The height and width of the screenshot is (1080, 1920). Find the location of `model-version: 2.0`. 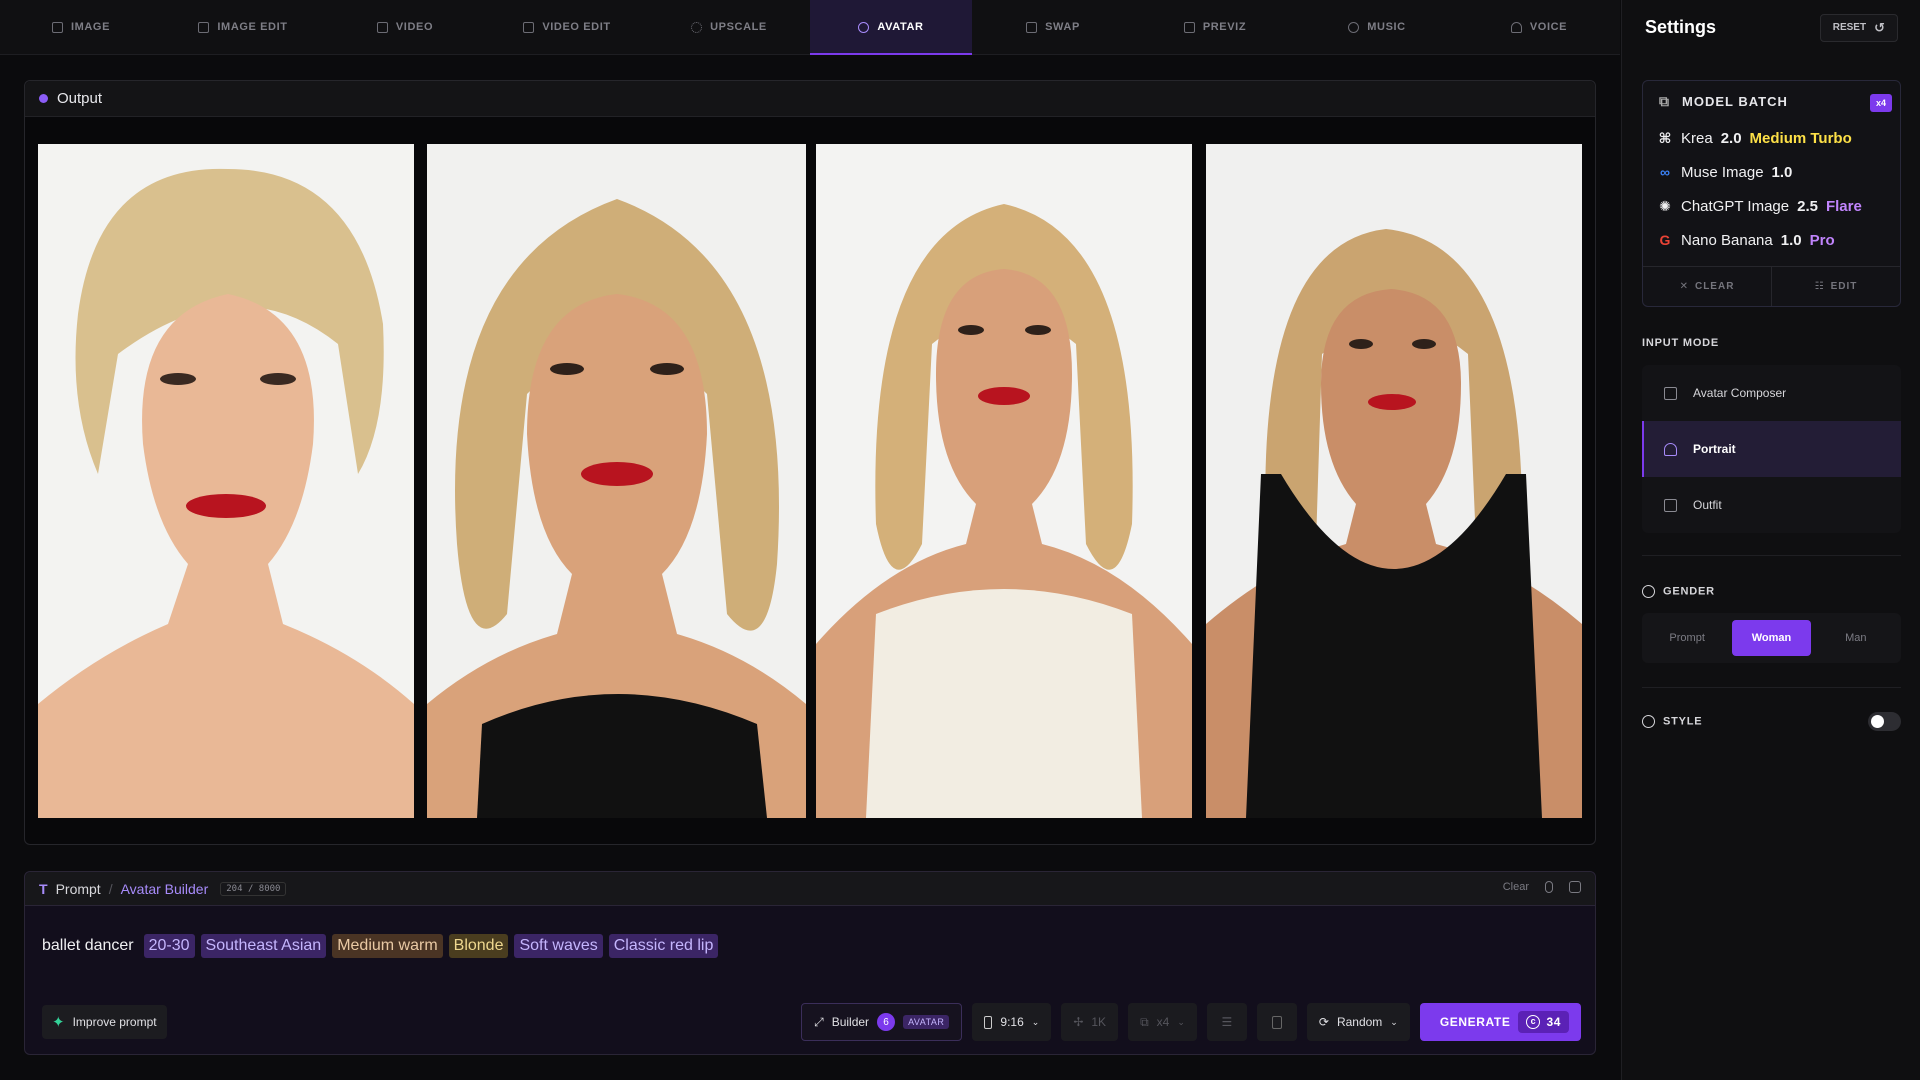

model-version: 2.0 is located at coordinates (1731, 138).